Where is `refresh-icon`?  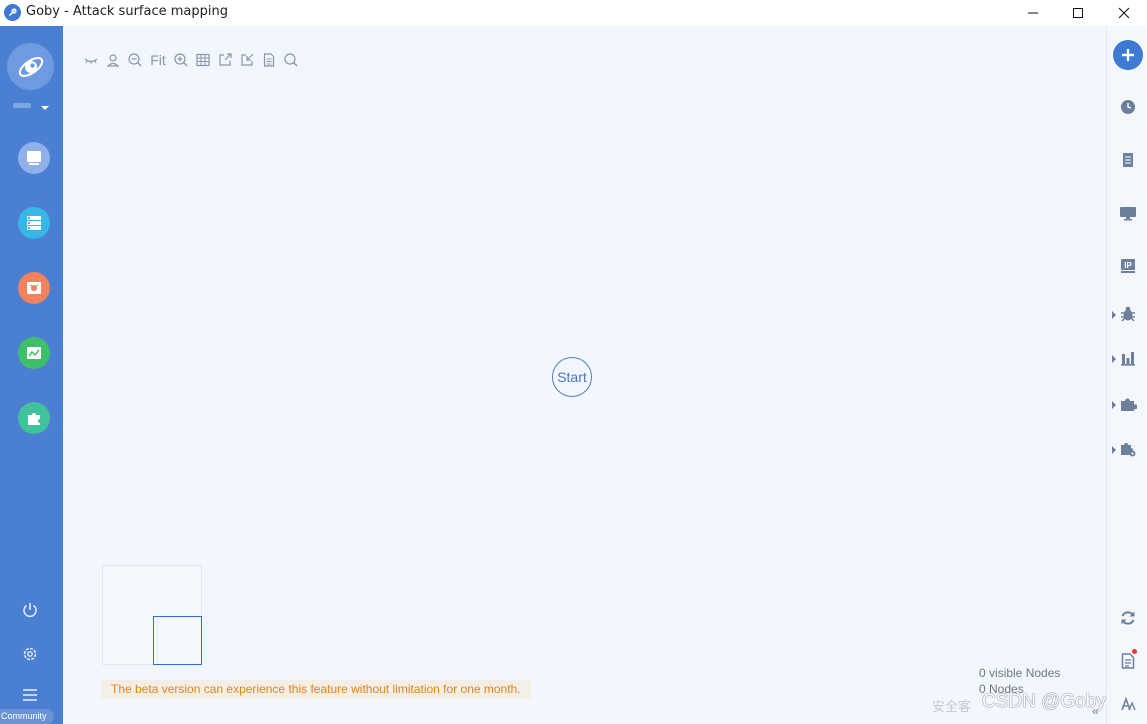 refresh-icon is located at coordinates (1128, 618).